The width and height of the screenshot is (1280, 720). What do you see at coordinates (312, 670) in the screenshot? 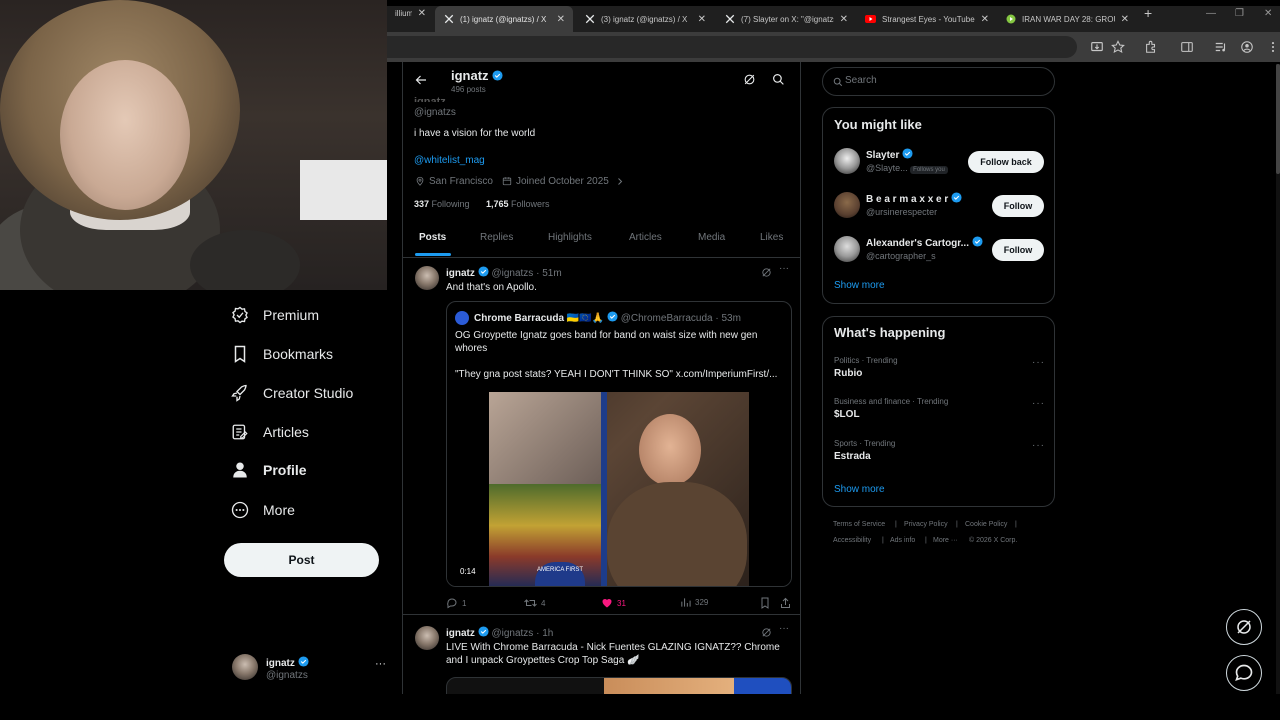
I see `account-switcher: ignatz @ignatzs ···` at bounding box center [312, 670].